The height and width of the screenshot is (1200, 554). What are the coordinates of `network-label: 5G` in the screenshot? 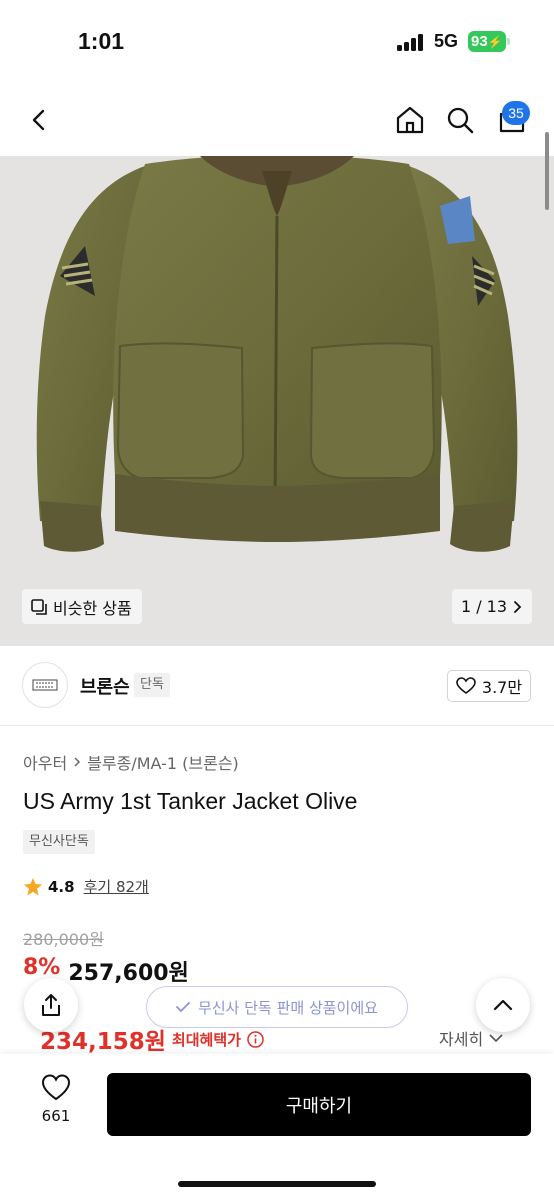 It's located at (446, 41).